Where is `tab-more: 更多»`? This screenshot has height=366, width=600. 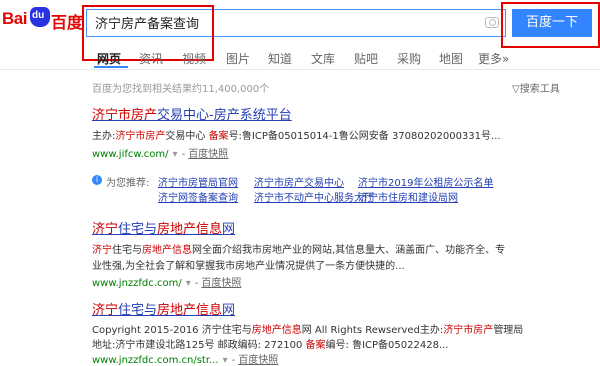 tab-more: 更多» is located at coordinates (493, 58).